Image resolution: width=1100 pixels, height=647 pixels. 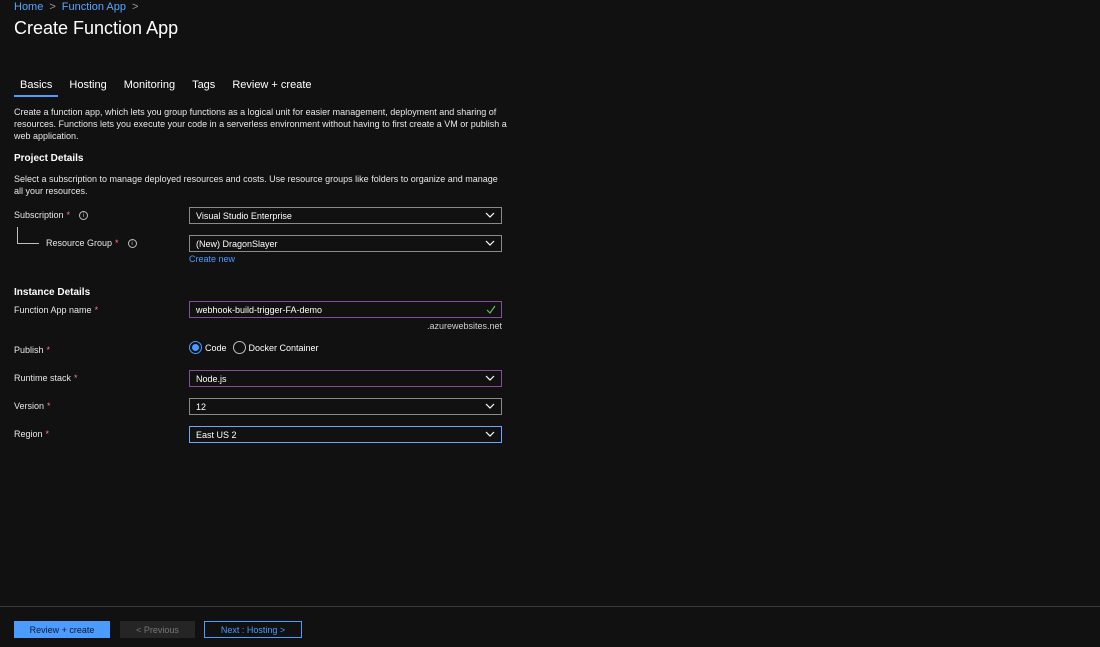 I want to click on breadcrumb: Home > Function App >, so click(x=76, y=7).